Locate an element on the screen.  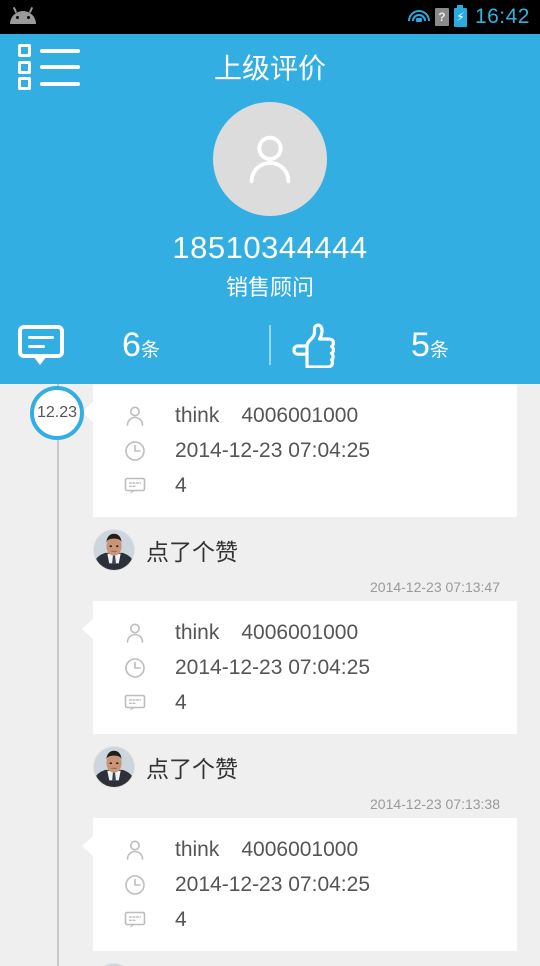
thumbs-up-icon is located at coordinates (314, 345).